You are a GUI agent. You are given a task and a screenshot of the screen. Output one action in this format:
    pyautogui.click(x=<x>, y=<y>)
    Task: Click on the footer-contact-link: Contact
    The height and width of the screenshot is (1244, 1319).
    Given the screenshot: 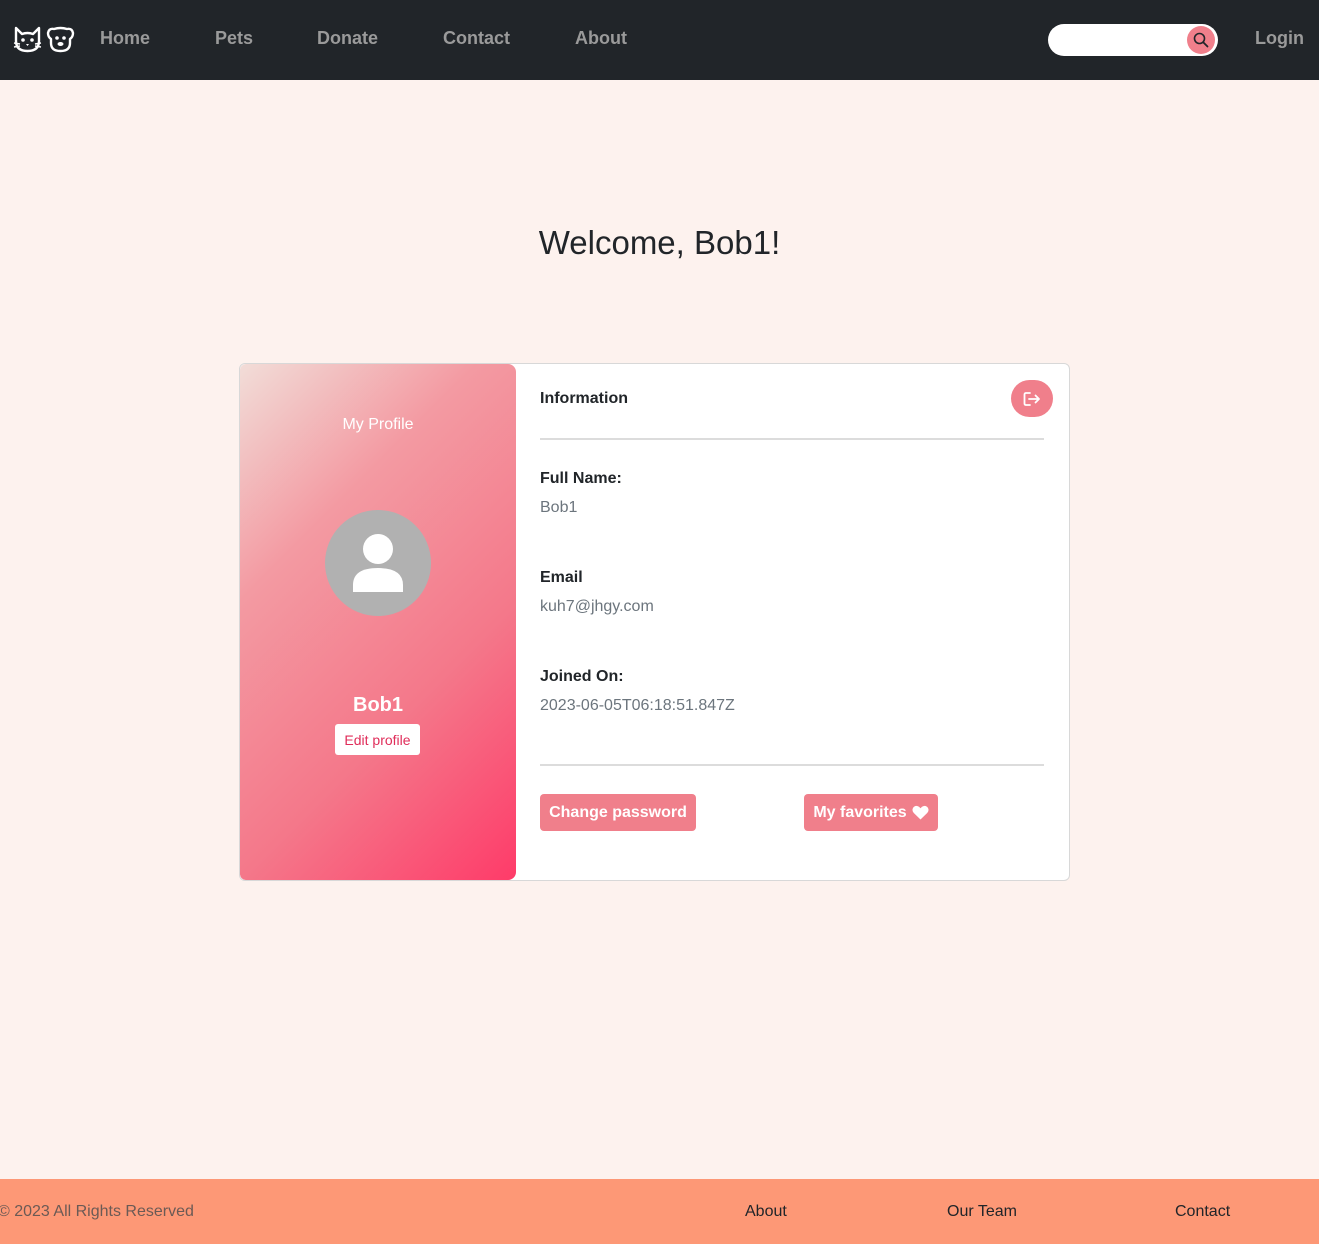 What is the action you would take?
    pyautogui.click(x=1202, y=1212)
    